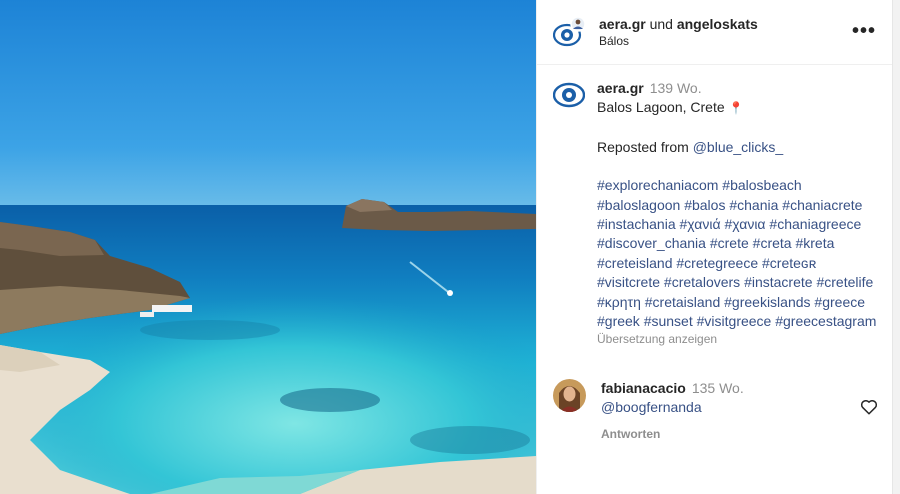  Describe the element at coordinates (839, 302) in the screenshot. I see `hashtag-link: #greece` at that location.